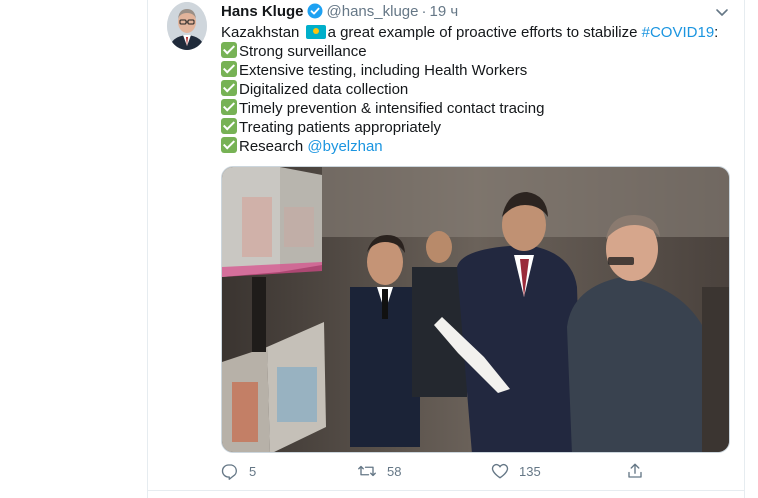 The image size is (758, 498). What do you see at coordinates (315, 32) in the screenshot?
I see `kazakhstan-flag-icon` at bounding box center [315, 32].